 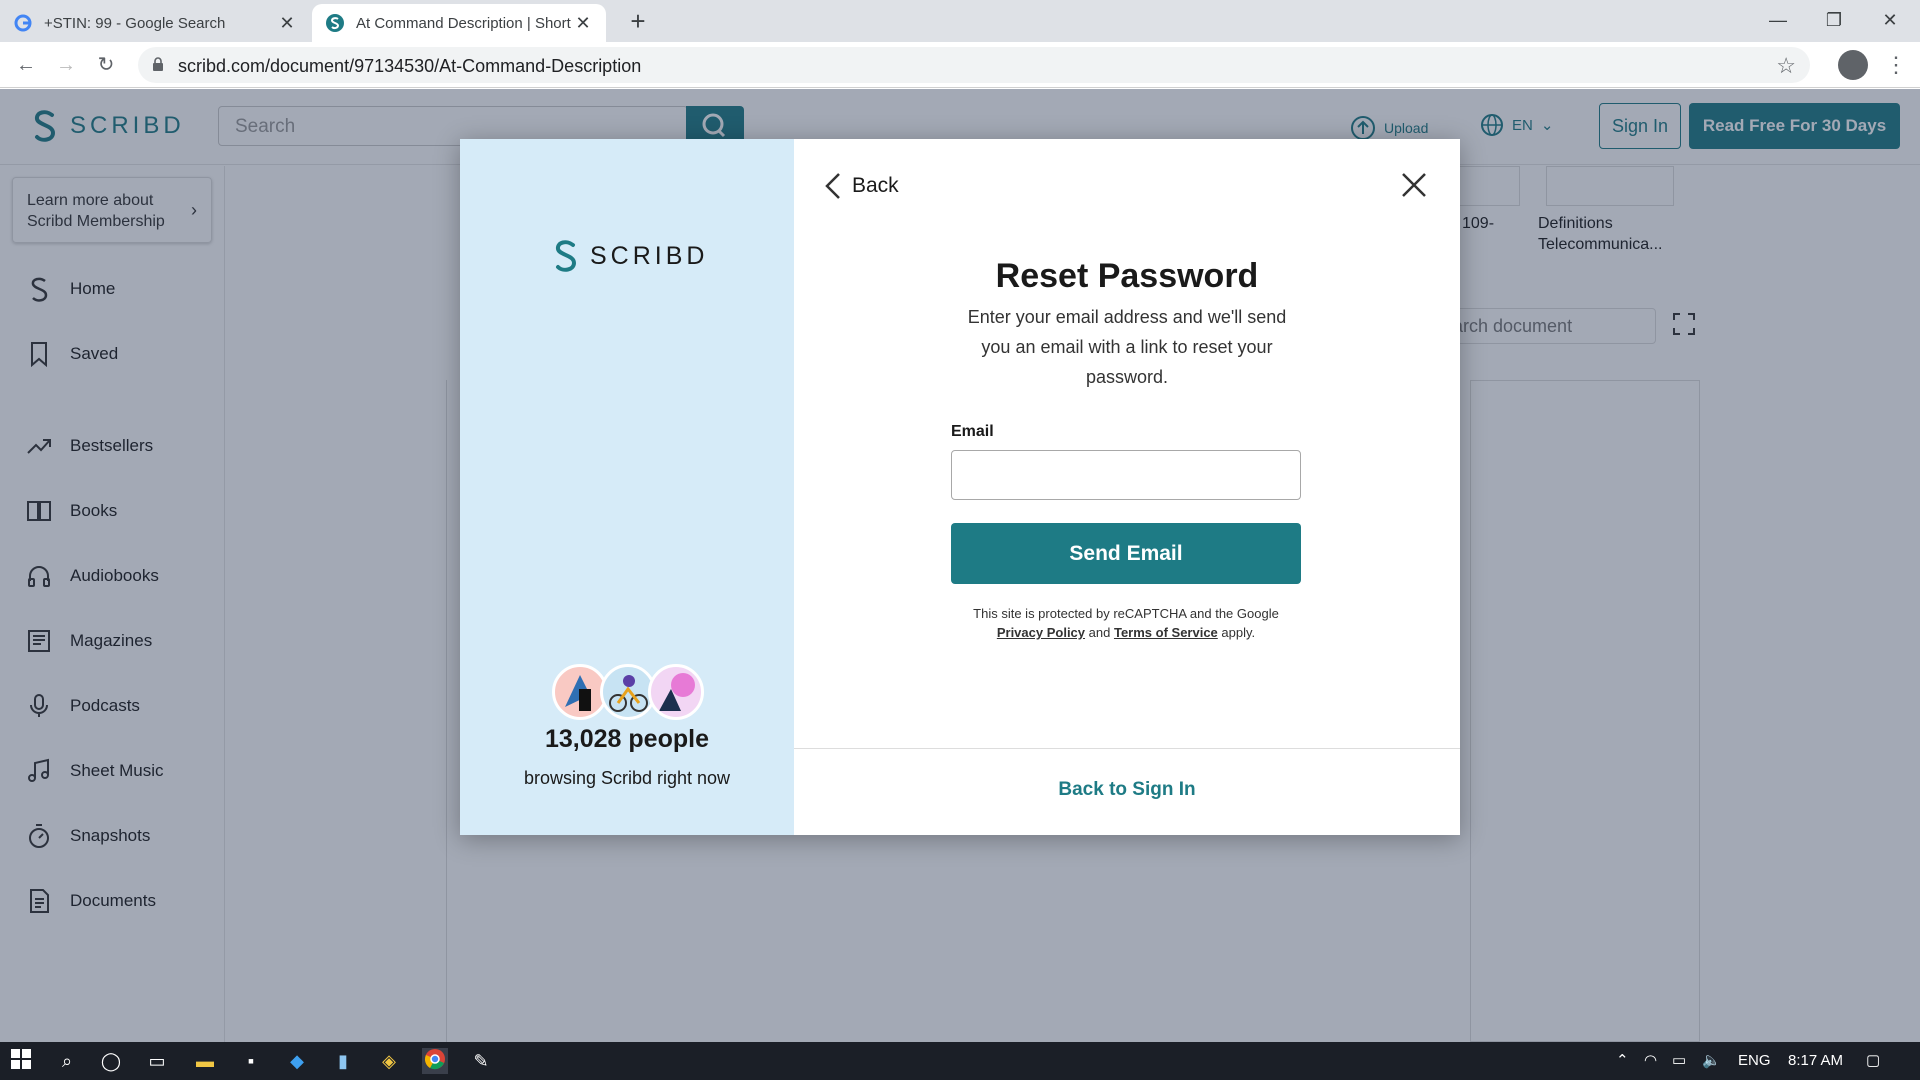 What do you see at coordinates (1778, 21) in the screenshot?
I see `minimize-icon: —` at bounding box center [1778, 21].